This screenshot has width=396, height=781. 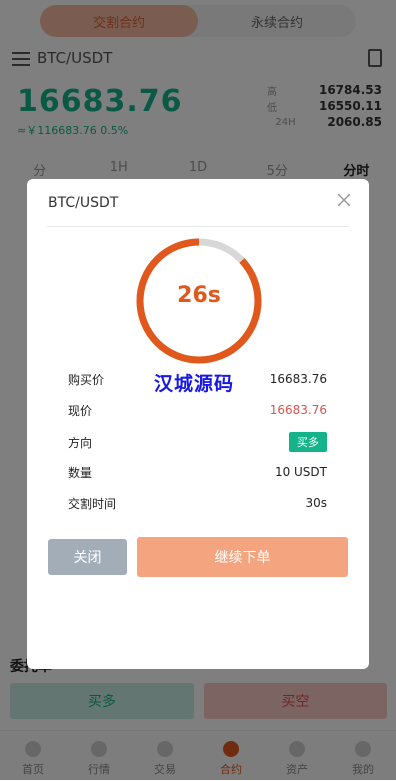 I want to click on direction-badge: 买多, so click(x=308, y=442).